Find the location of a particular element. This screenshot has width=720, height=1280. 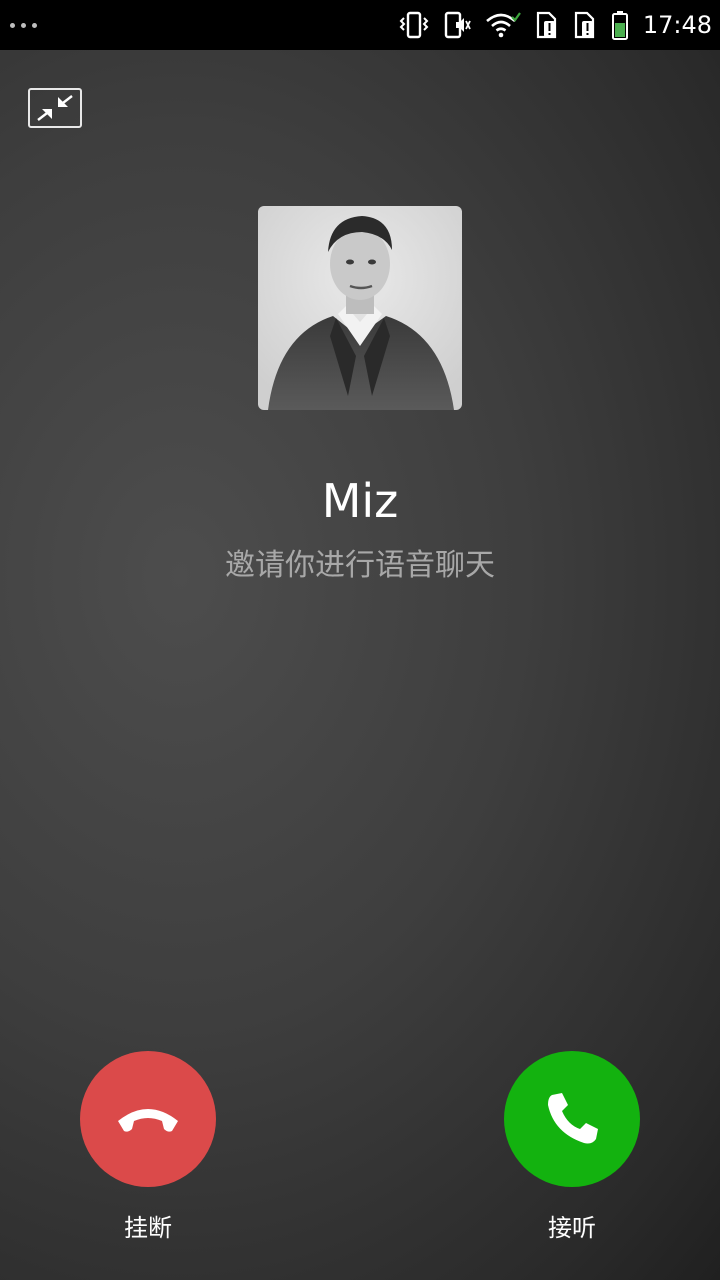

answer-label: 接听 is located at coordinates (572, 1228).